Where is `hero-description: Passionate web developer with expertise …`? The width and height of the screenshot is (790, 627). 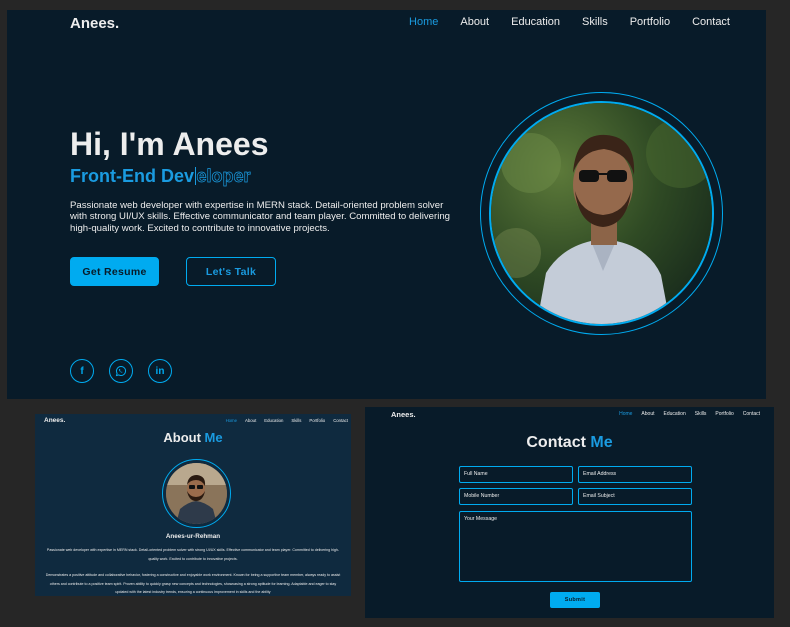 hero-description: Passionate web developer with expertise … is located at coordinates (260, 217).